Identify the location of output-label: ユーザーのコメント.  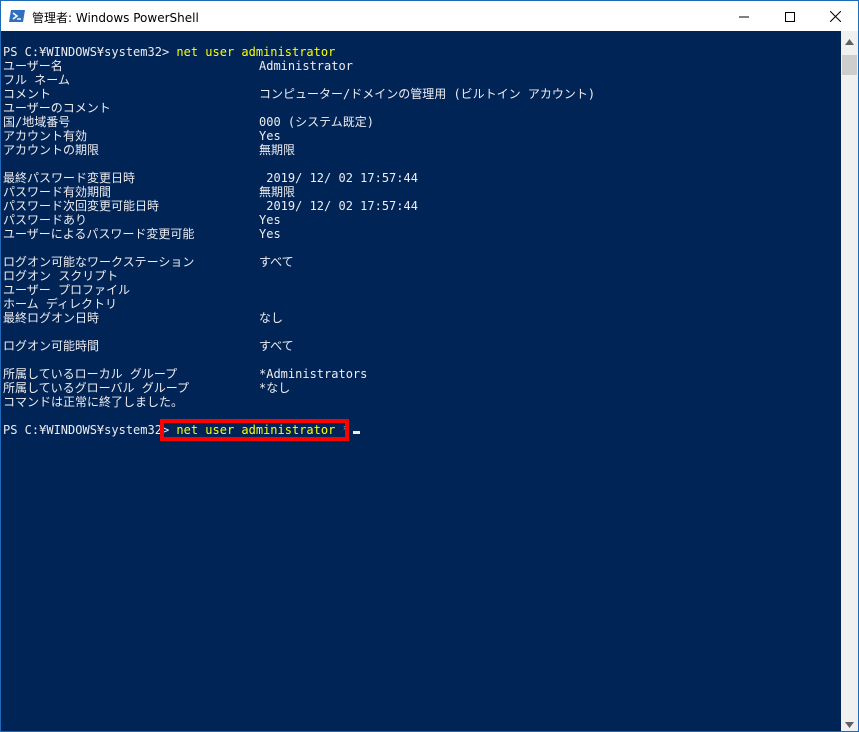
(57, 108).